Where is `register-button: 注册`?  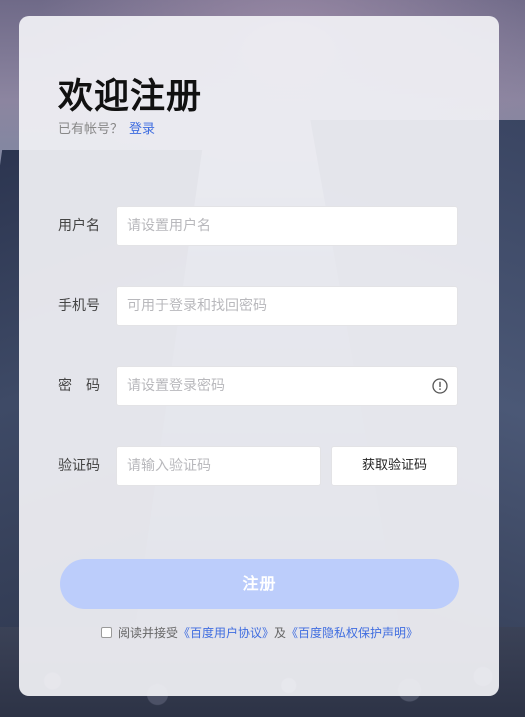
register-button: 注册 is located at coordinates (259, 584).